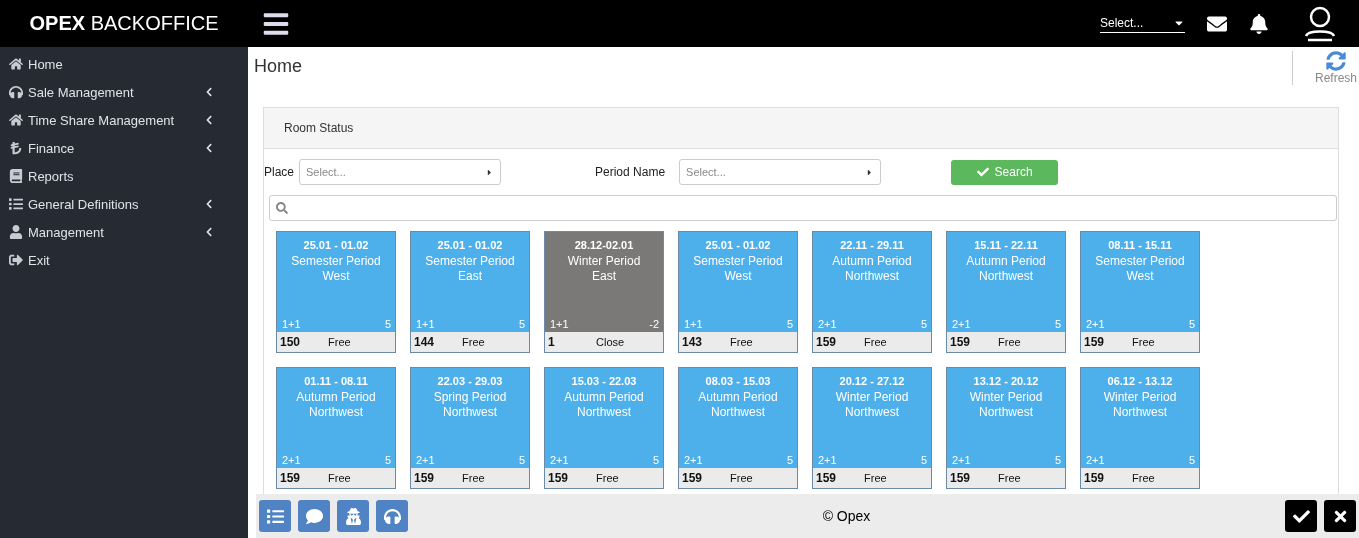 This screenshot has height=538, width=1359. Describe the element at coordinates (16, 176) in the screenshot. I see `book-icon` at that location.